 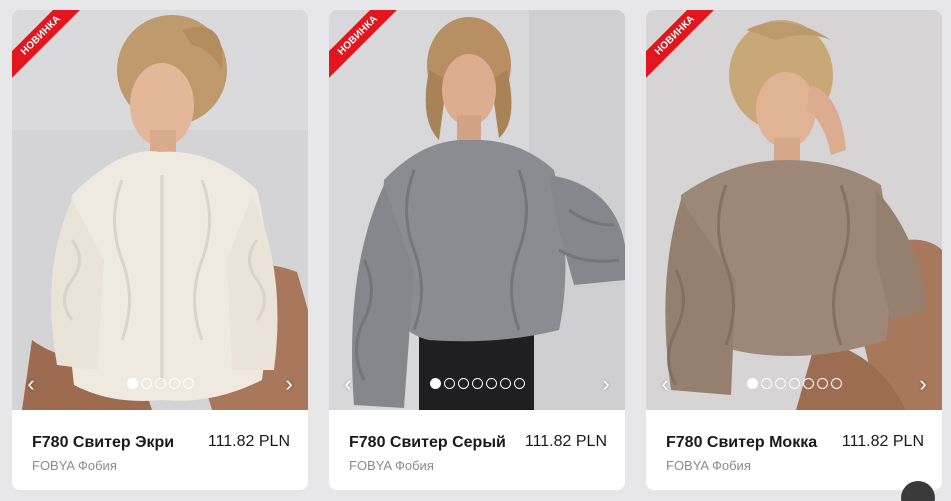 What do you see at coordinates (917, 466) in the screenshot?
I see `watermark-line-2: мам` at bounding box center [917, 466].